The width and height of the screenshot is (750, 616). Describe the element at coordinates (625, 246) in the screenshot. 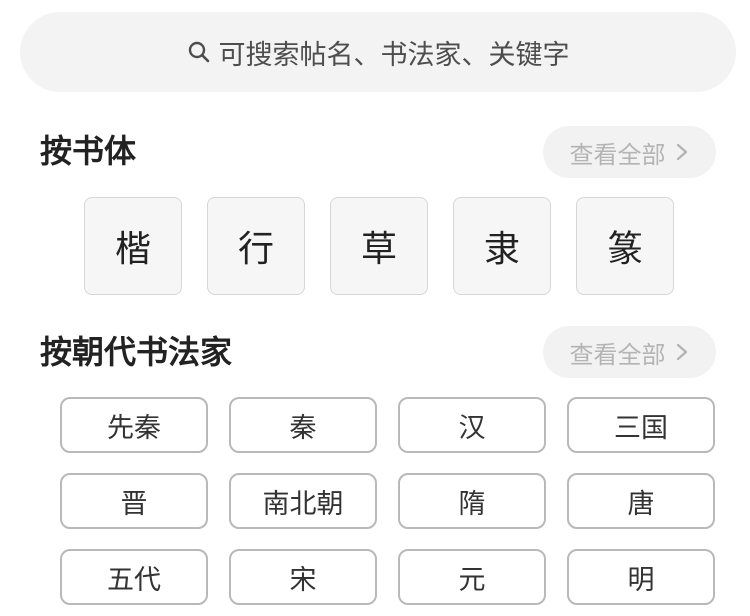

I see `script-tile-zhuan: 篆` at that location.